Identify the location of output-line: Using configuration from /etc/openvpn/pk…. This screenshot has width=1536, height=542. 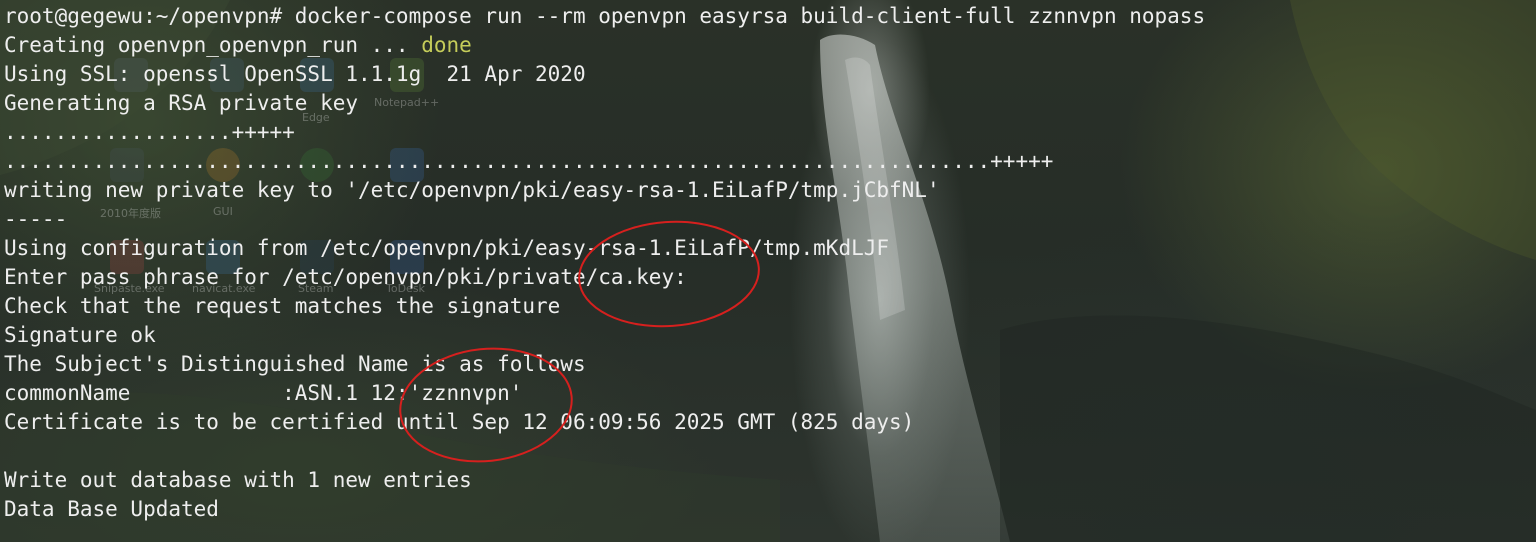
(447, 248).